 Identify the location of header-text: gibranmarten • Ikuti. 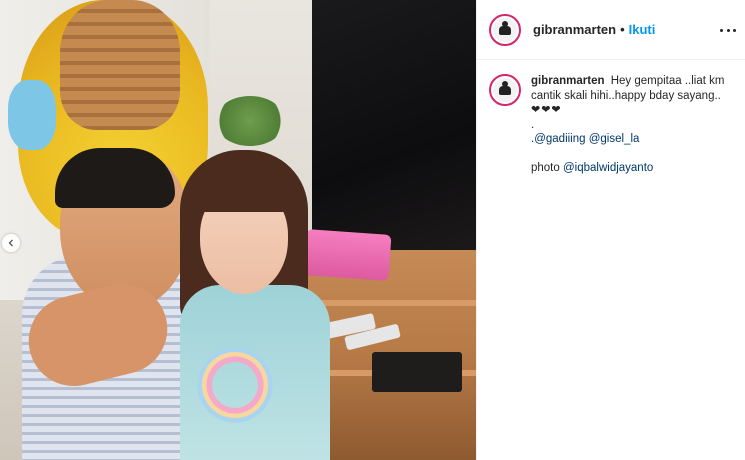
(594, 29).